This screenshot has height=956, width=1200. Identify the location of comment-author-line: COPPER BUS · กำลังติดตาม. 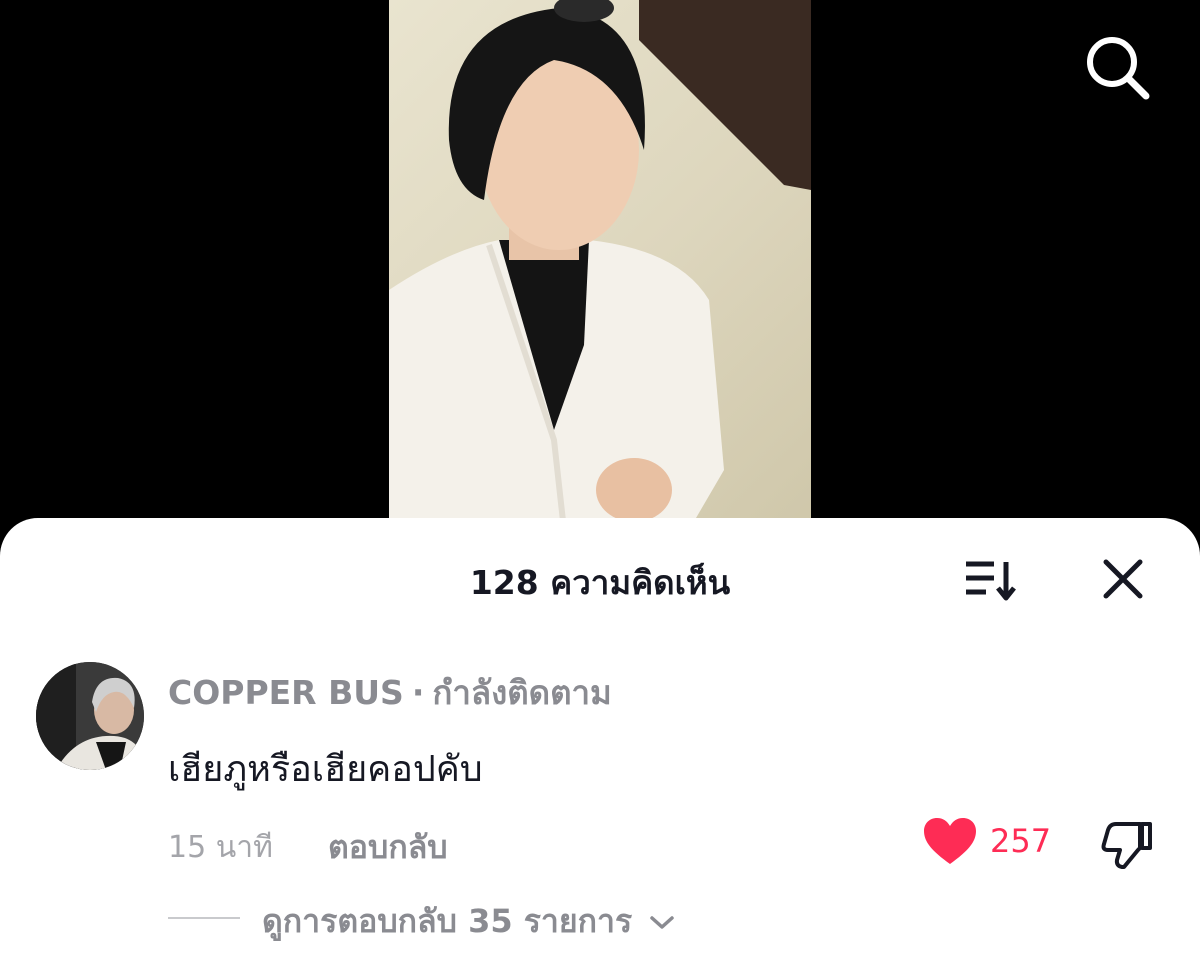
(390, 692).